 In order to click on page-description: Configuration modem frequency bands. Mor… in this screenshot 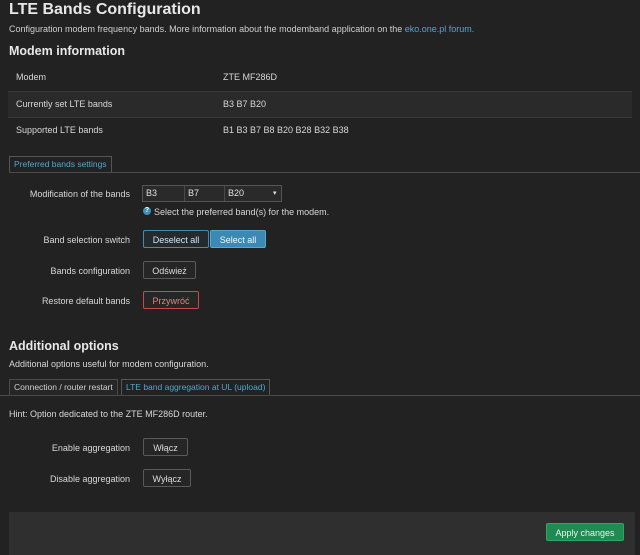, I will do `click(241, 29)`.